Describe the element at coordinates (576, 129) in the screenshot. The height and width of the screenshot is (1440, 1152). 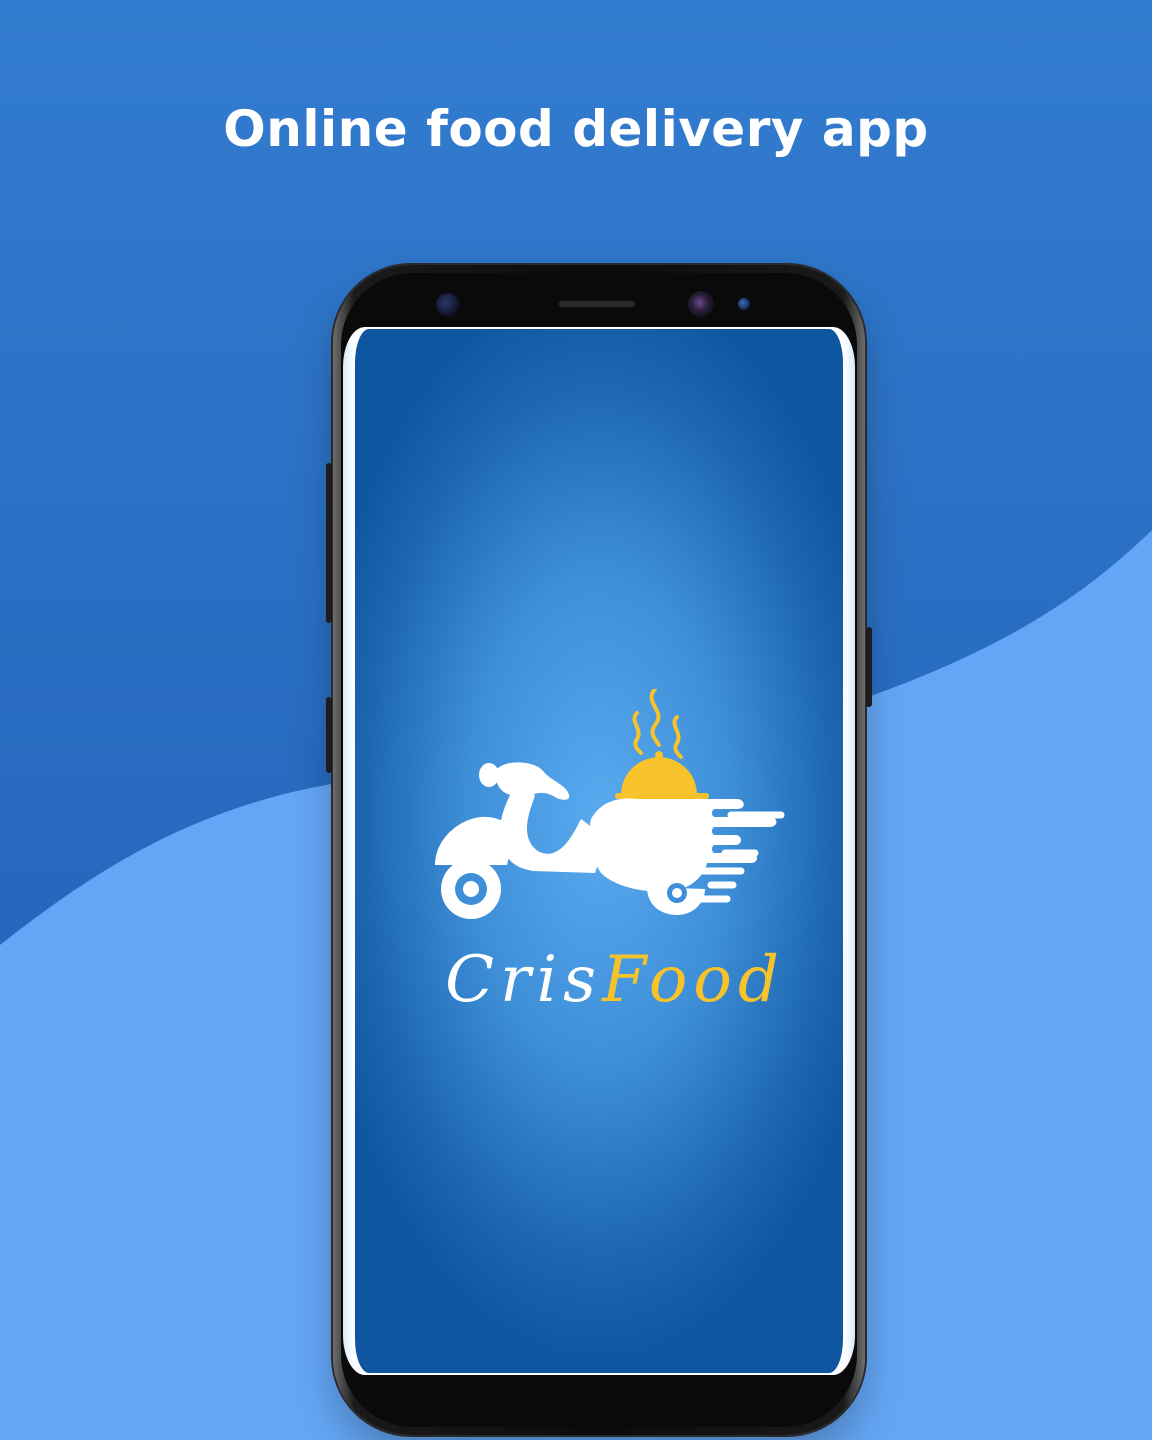
I see `headline: Online food delivery app` at that location.